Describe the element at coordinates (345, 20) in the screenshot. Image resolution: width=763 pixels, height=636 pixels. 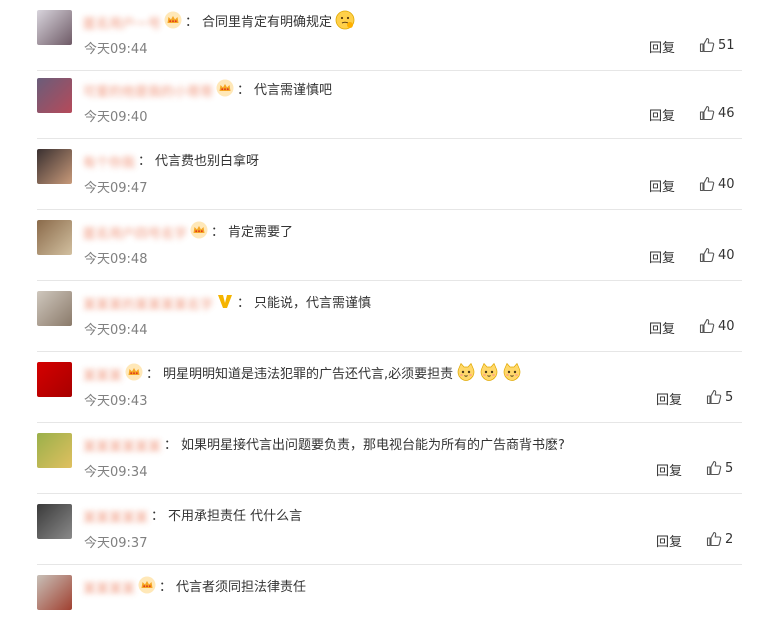
I see `thinking-emoji` at that location.